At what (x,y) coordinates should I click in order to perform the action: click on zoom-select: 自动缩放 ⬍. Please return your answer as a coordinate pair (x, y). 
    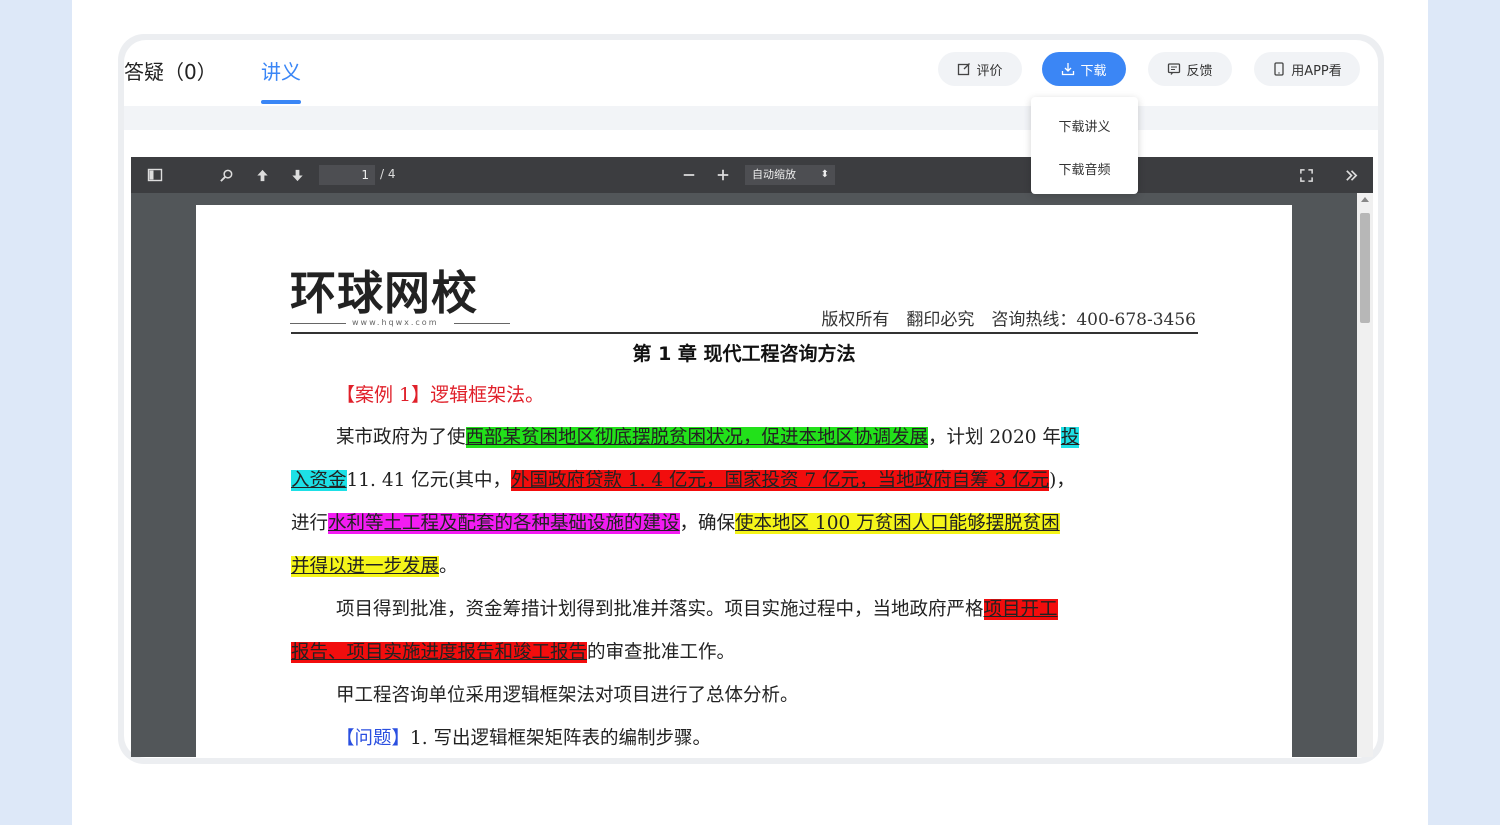
    Looking at the image, I should click on (790, 175).